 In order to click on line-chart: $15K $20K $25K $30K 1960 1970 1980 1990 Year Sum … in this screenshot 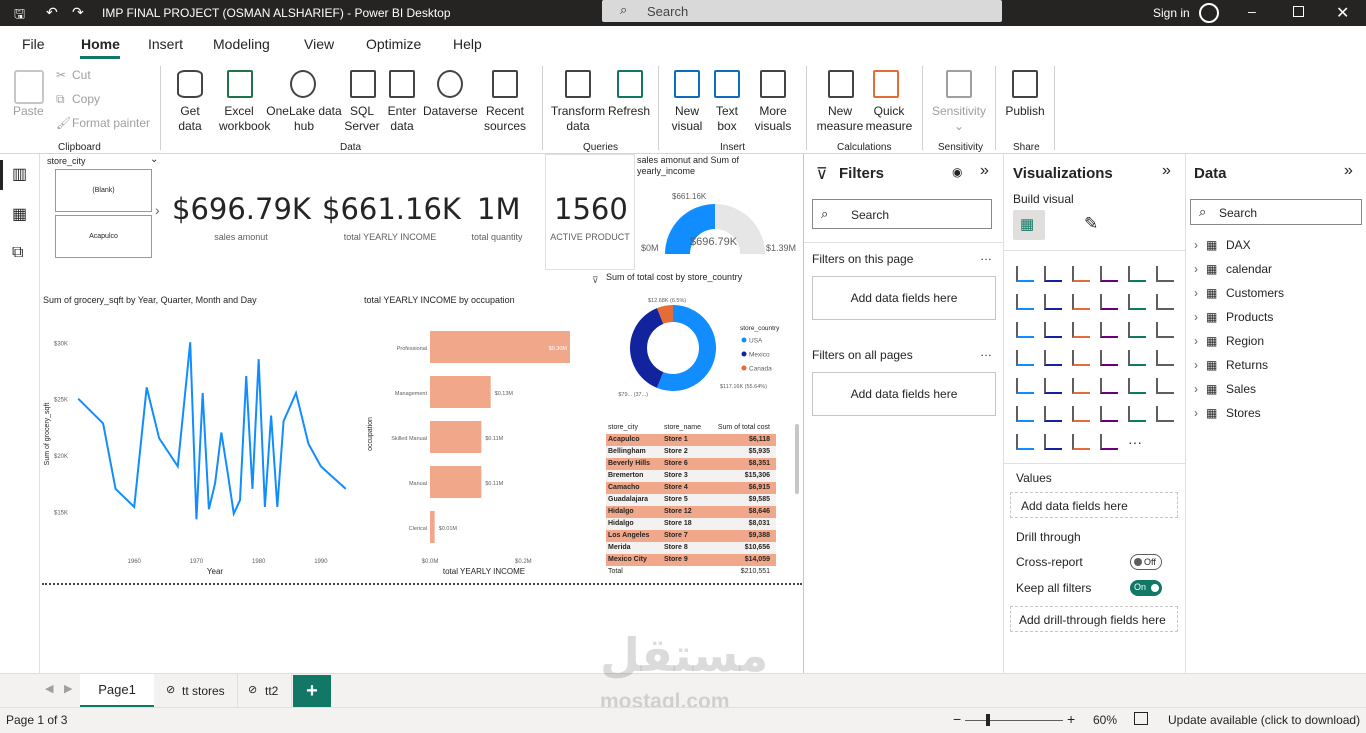, I will do `click(200, 444)`.